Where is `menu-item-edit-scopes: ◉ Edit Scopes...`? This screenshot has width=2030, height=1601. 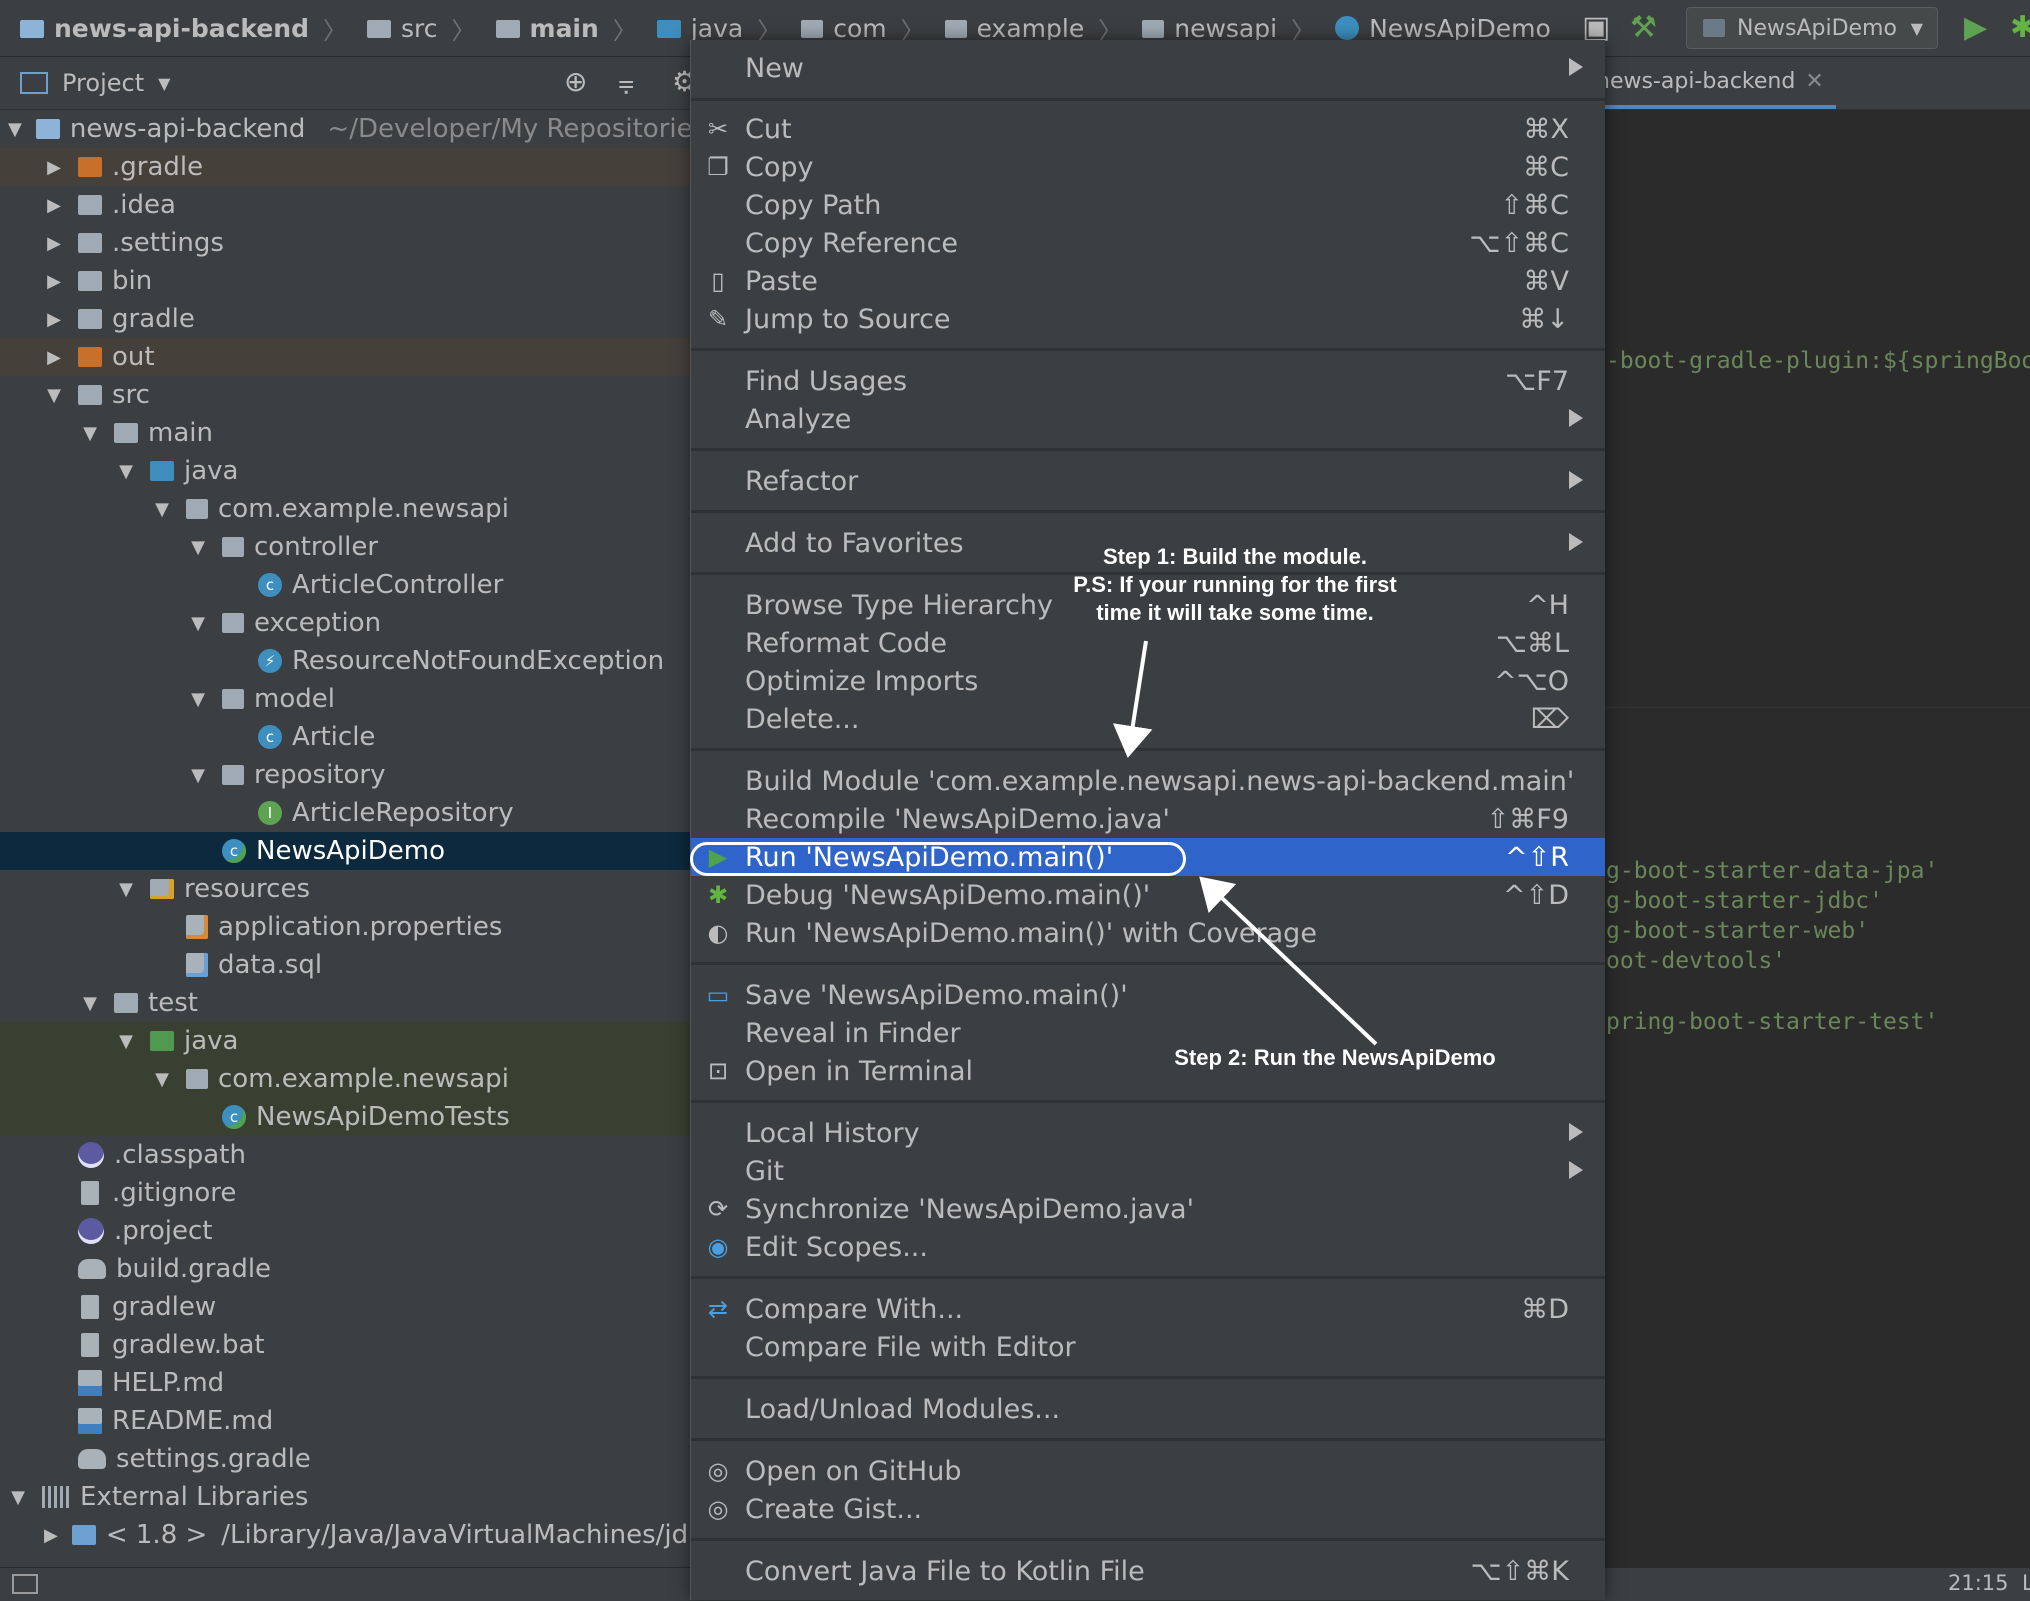 menu-item-edit-scopes: ◉ Edit Scopes... is located at coordinates (1148, 1247).